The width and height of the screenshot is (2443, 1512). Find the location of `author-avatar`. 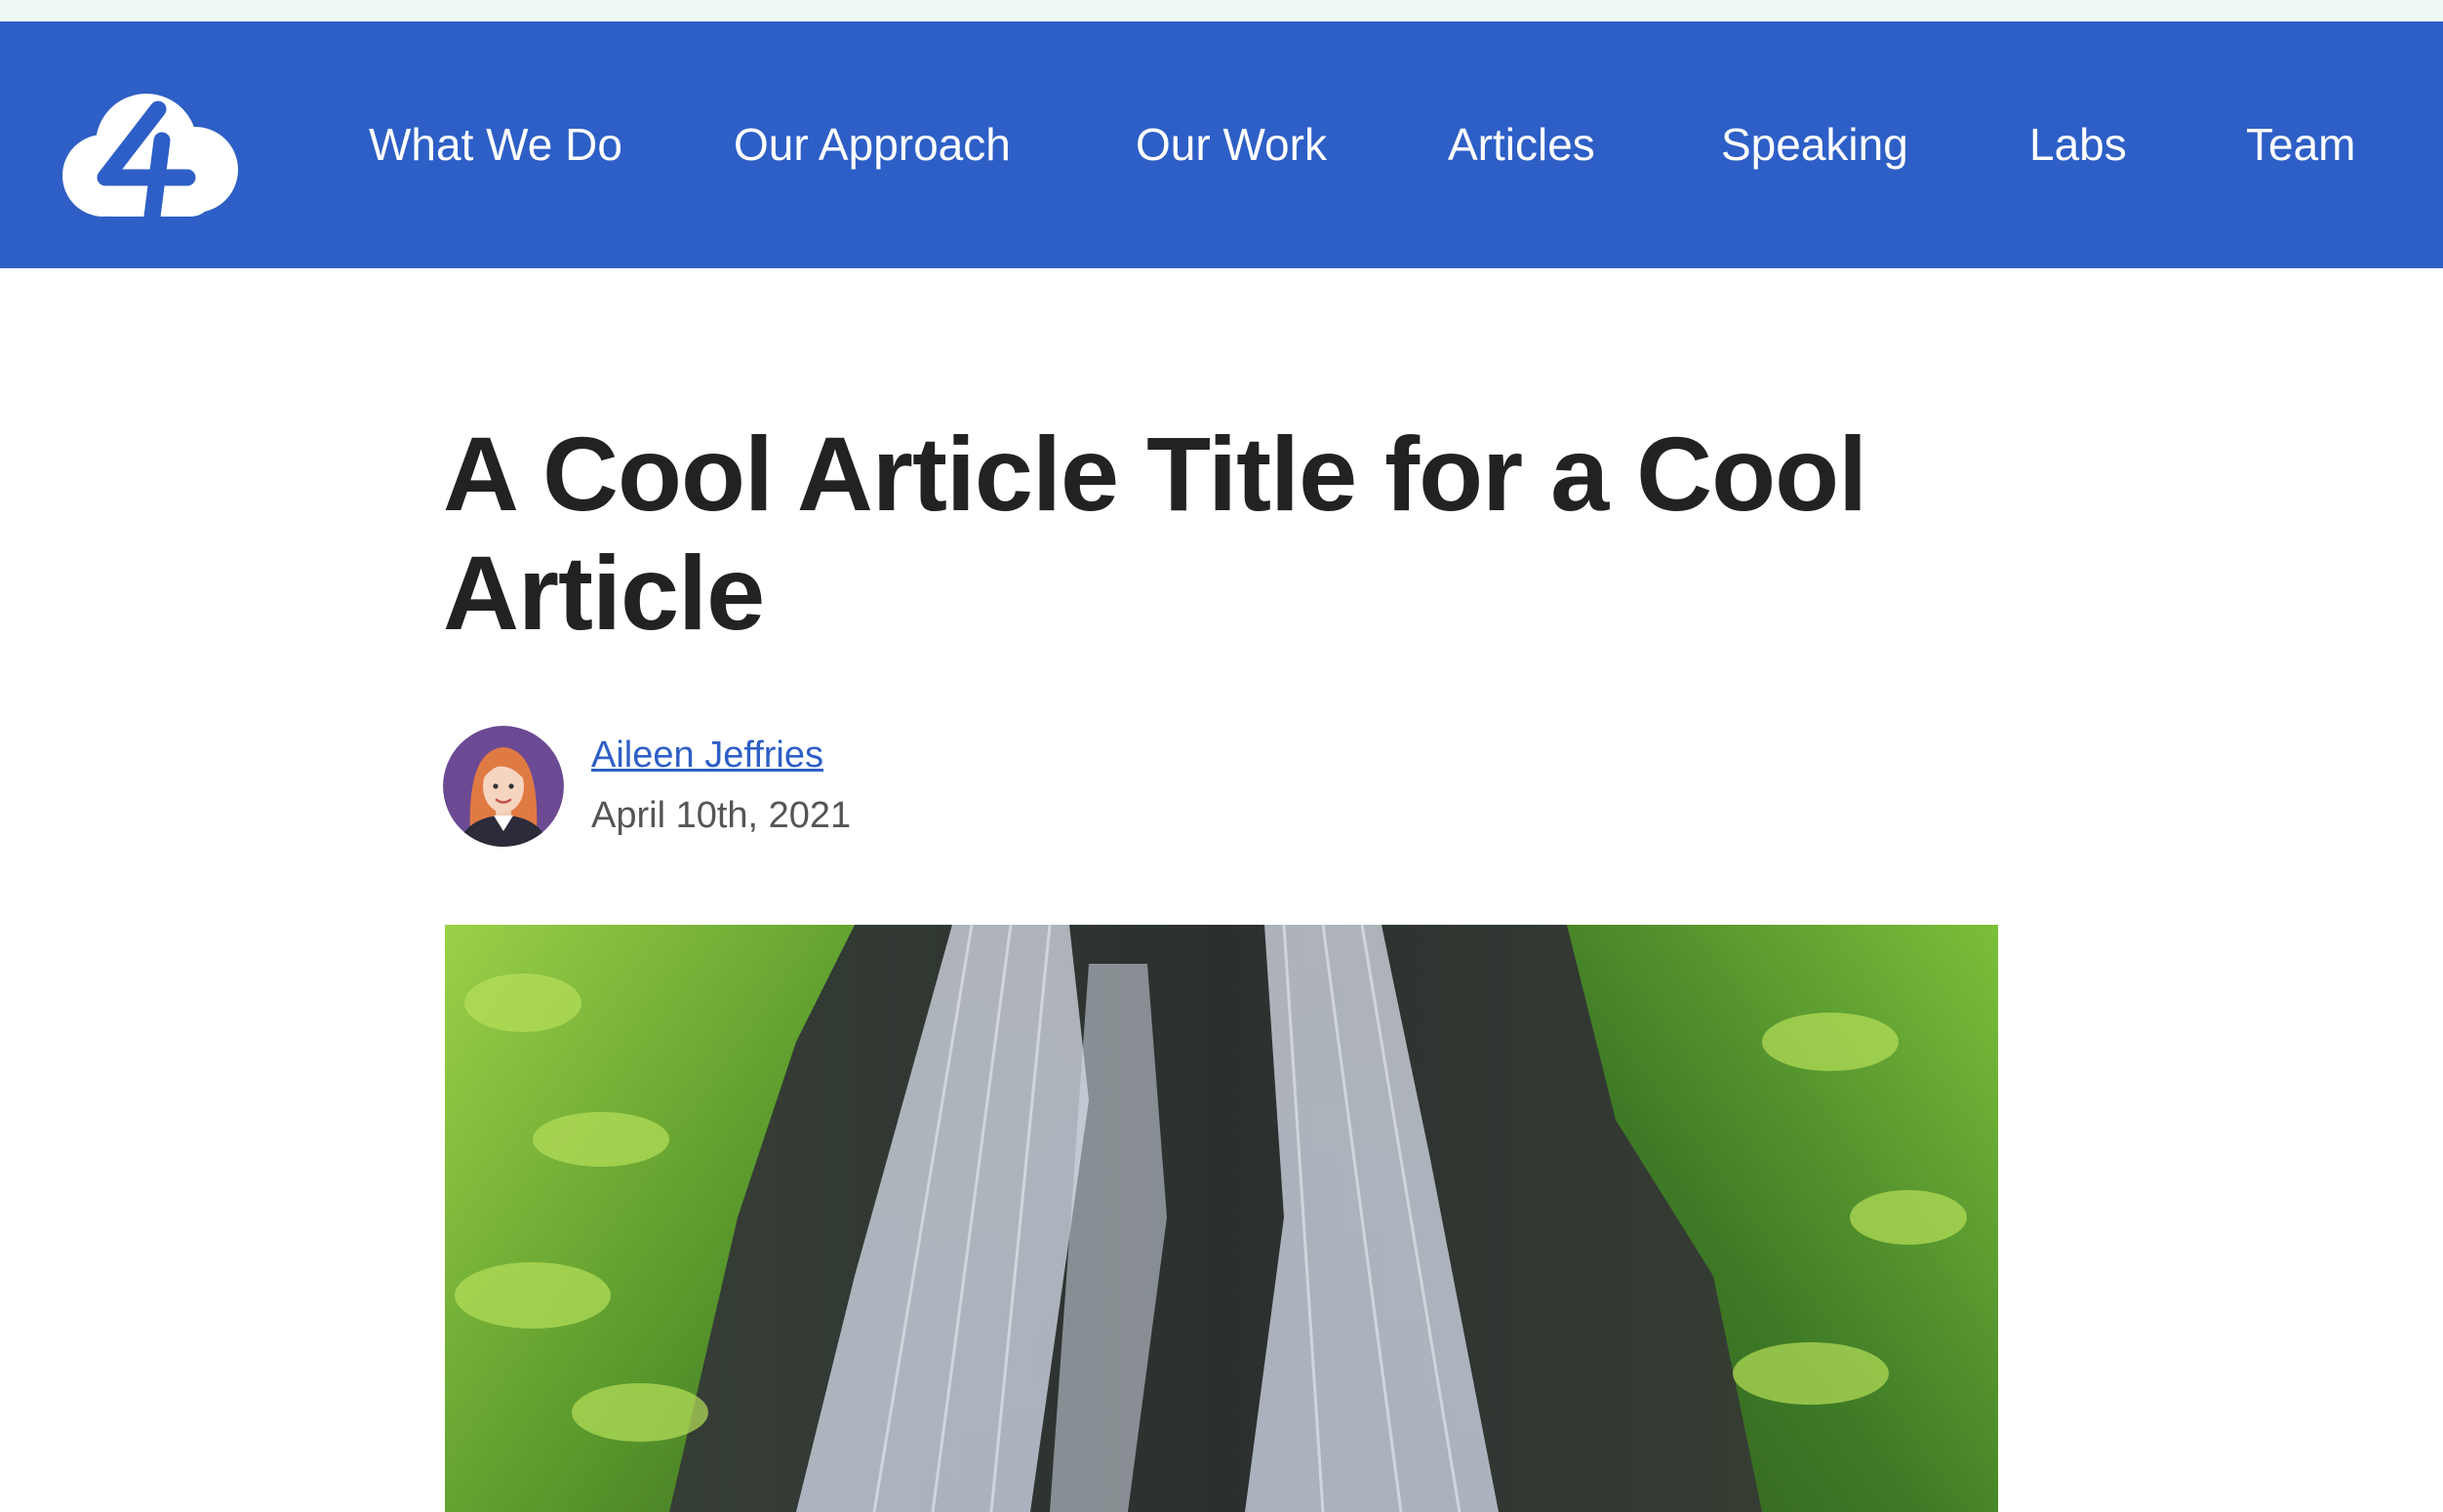

author-avatar is located at coordinates (503, 786).